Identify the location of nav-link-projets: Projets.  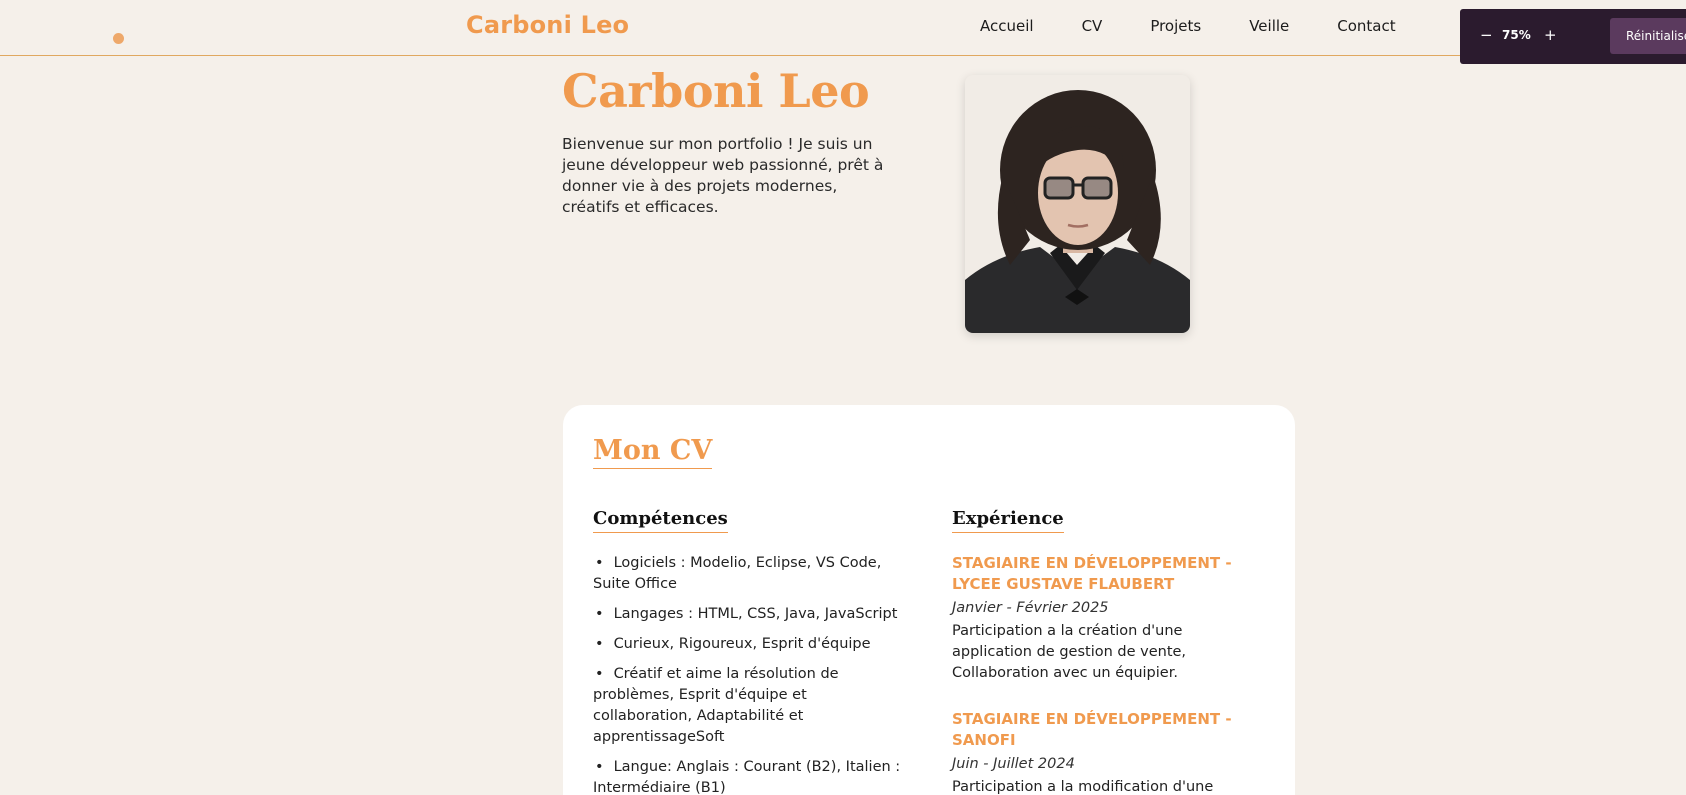
(1175, 26).